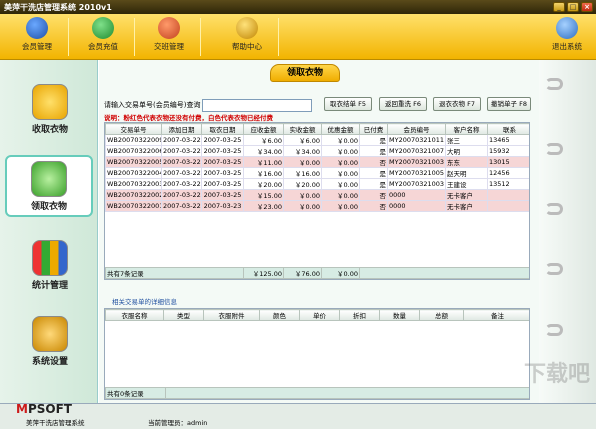  I want to click on cell-id: WB20070322002, so click(133, 195).